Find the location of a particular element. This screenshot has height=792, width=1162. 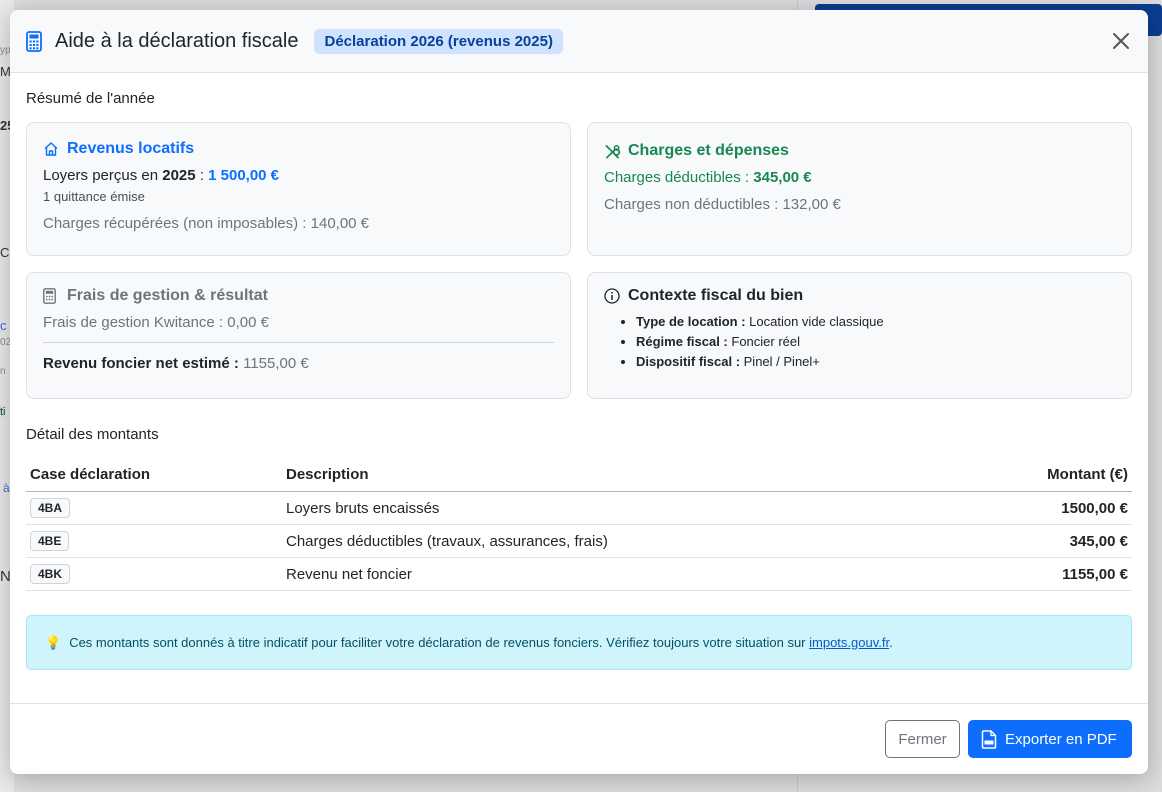

close-icon is located at coordinates (1121, 41).